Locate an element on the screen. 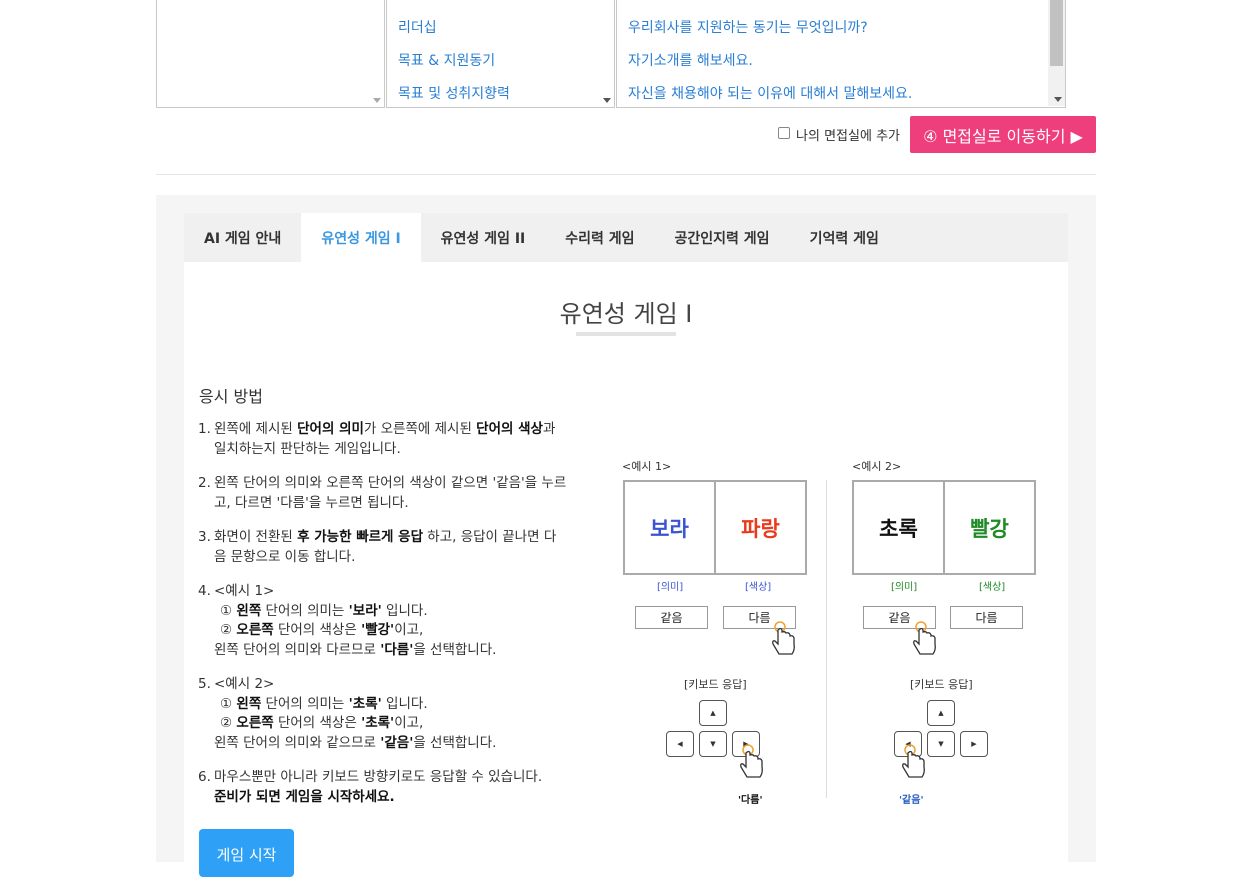 This screenshot has height=877, width=1246. example-2-card: 초록 빨강 is located at coordinates (944, 527).